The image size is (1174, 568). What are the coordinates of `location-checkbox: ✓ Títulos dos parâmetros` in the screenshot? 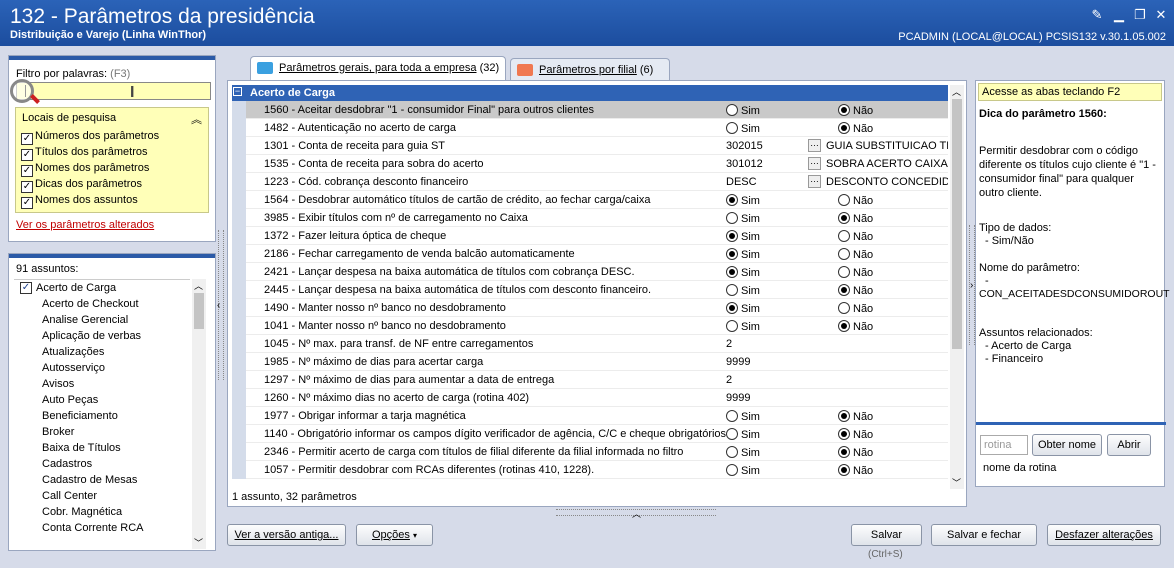 It's located at (84, 154).